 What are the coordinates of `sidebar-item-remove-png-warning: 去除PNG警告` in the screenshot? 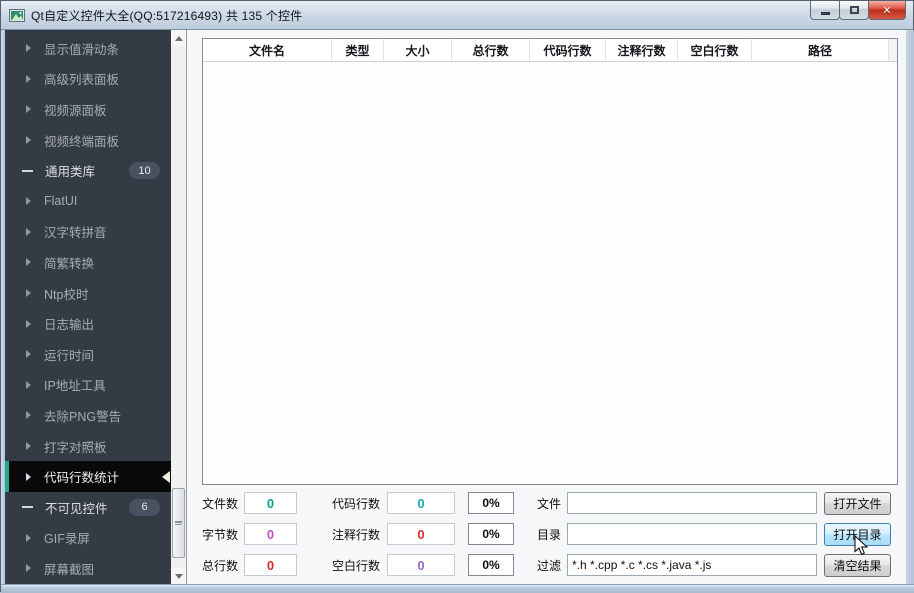 It's located at (88, 415).